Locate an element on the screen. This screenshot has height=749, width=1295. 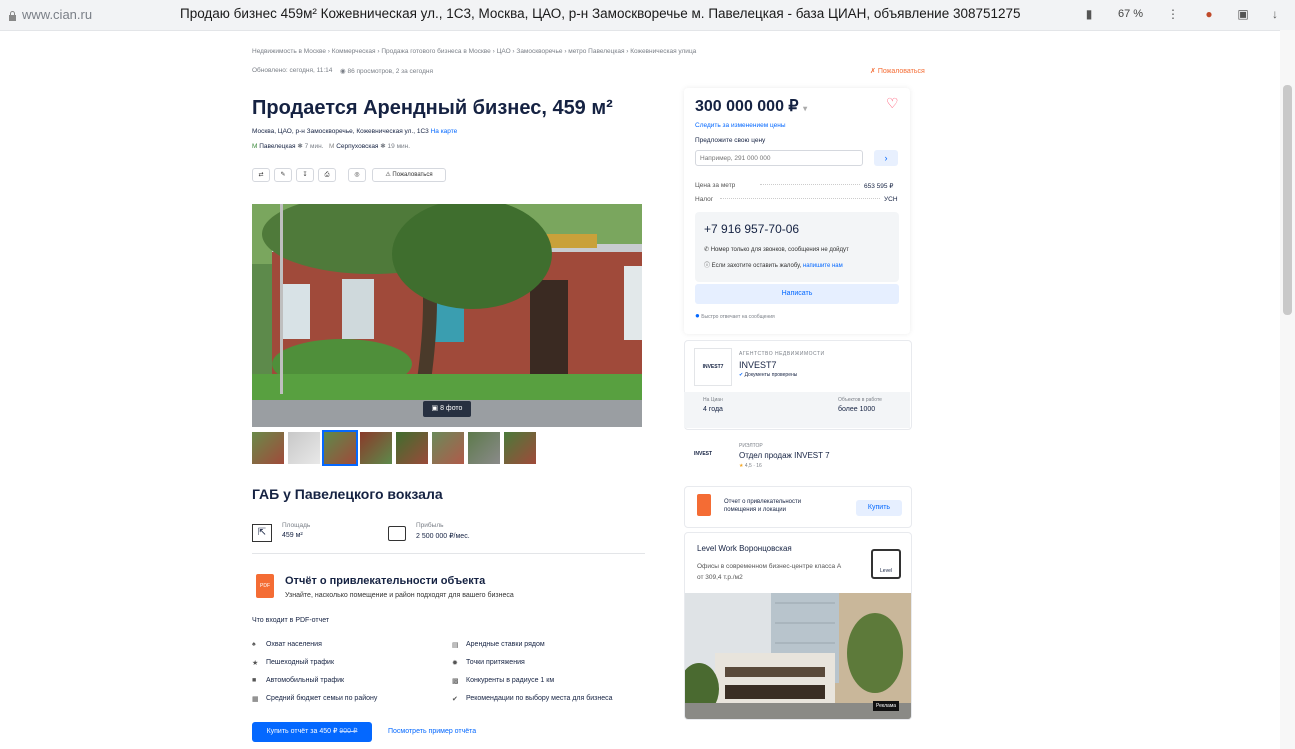
online-status: ● Быстро отвечает на сообщения is located at coordinates (735, 315).